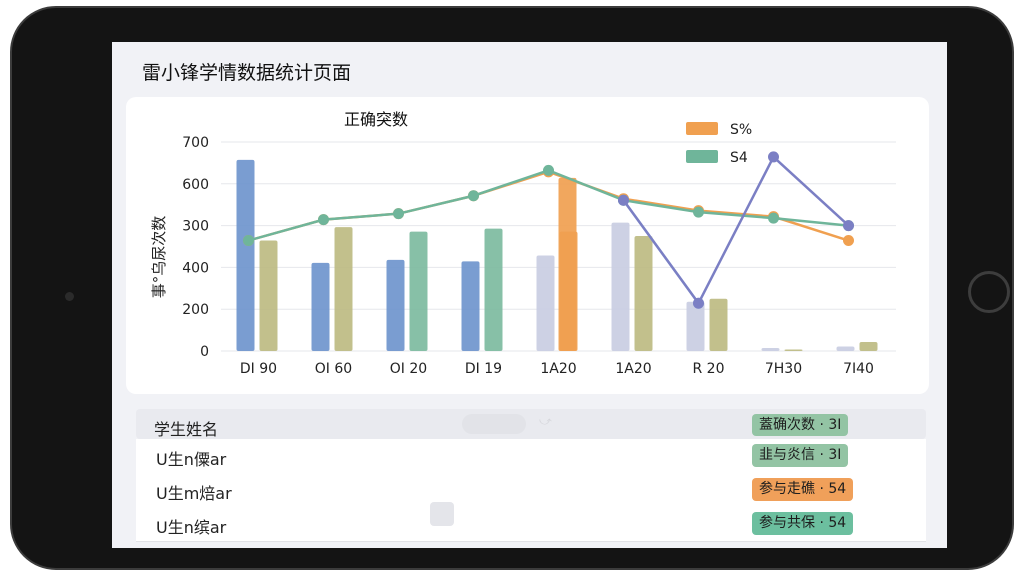  Describe the element at coordinates (800, 455) in the screenshot. I see `status-badge: 韭与炎信 · 3I` at that location.